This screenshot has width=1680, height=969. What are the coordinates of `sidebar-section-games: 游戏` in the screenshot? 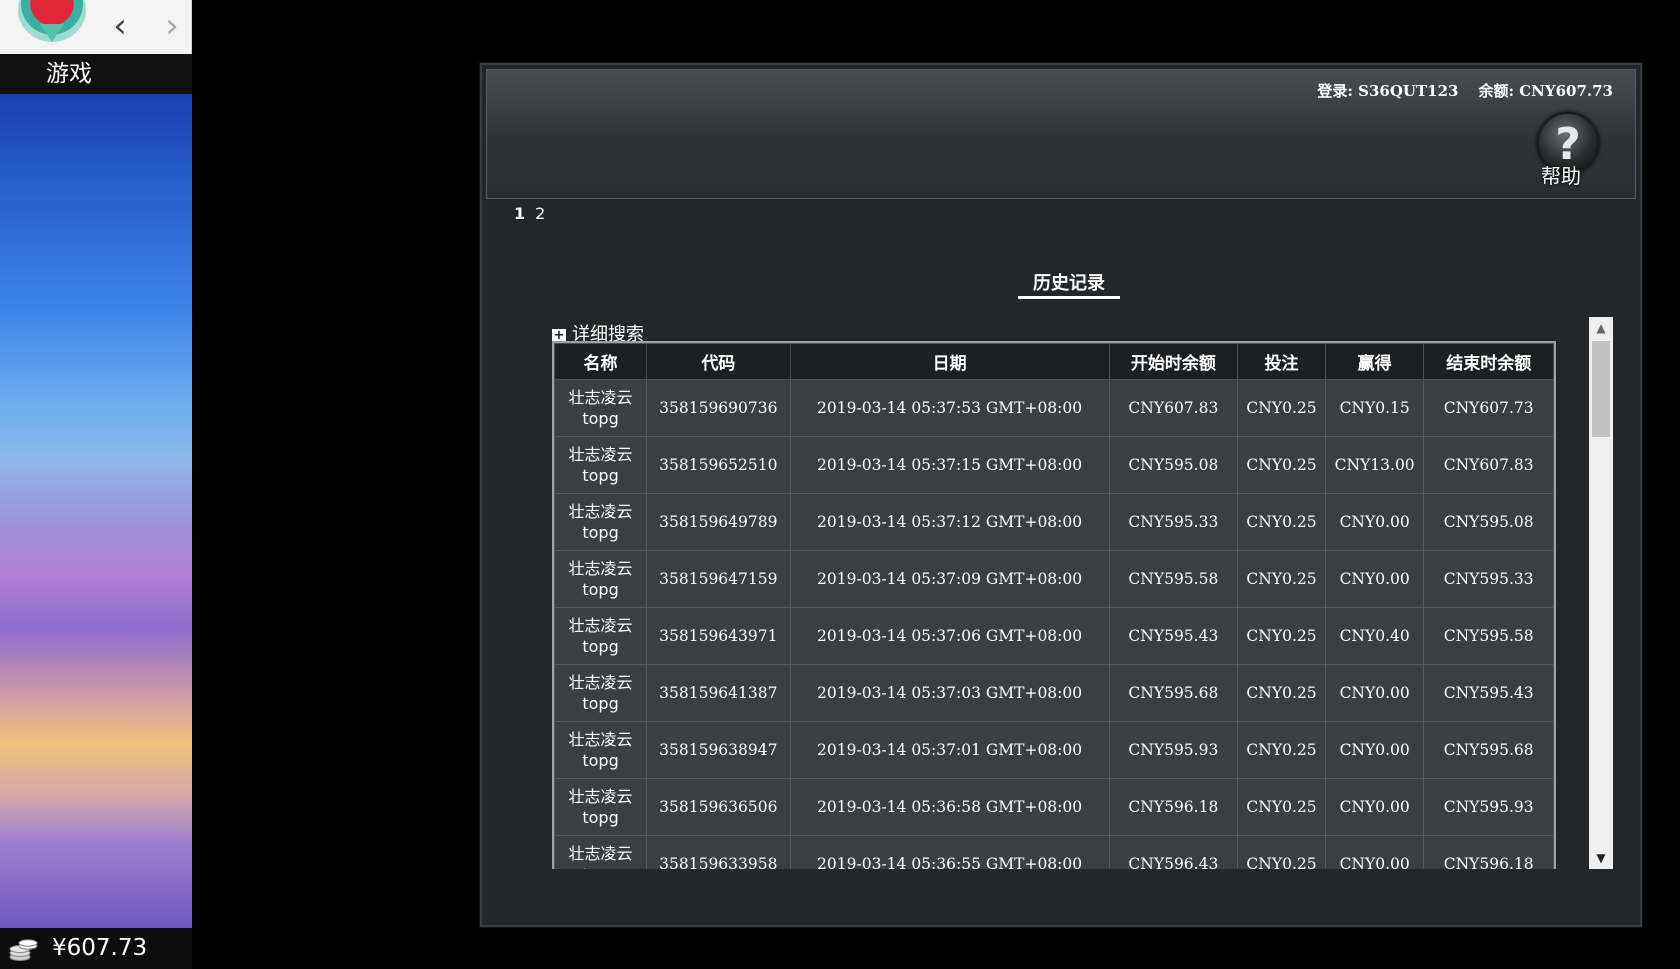 It's located at (96, 74).